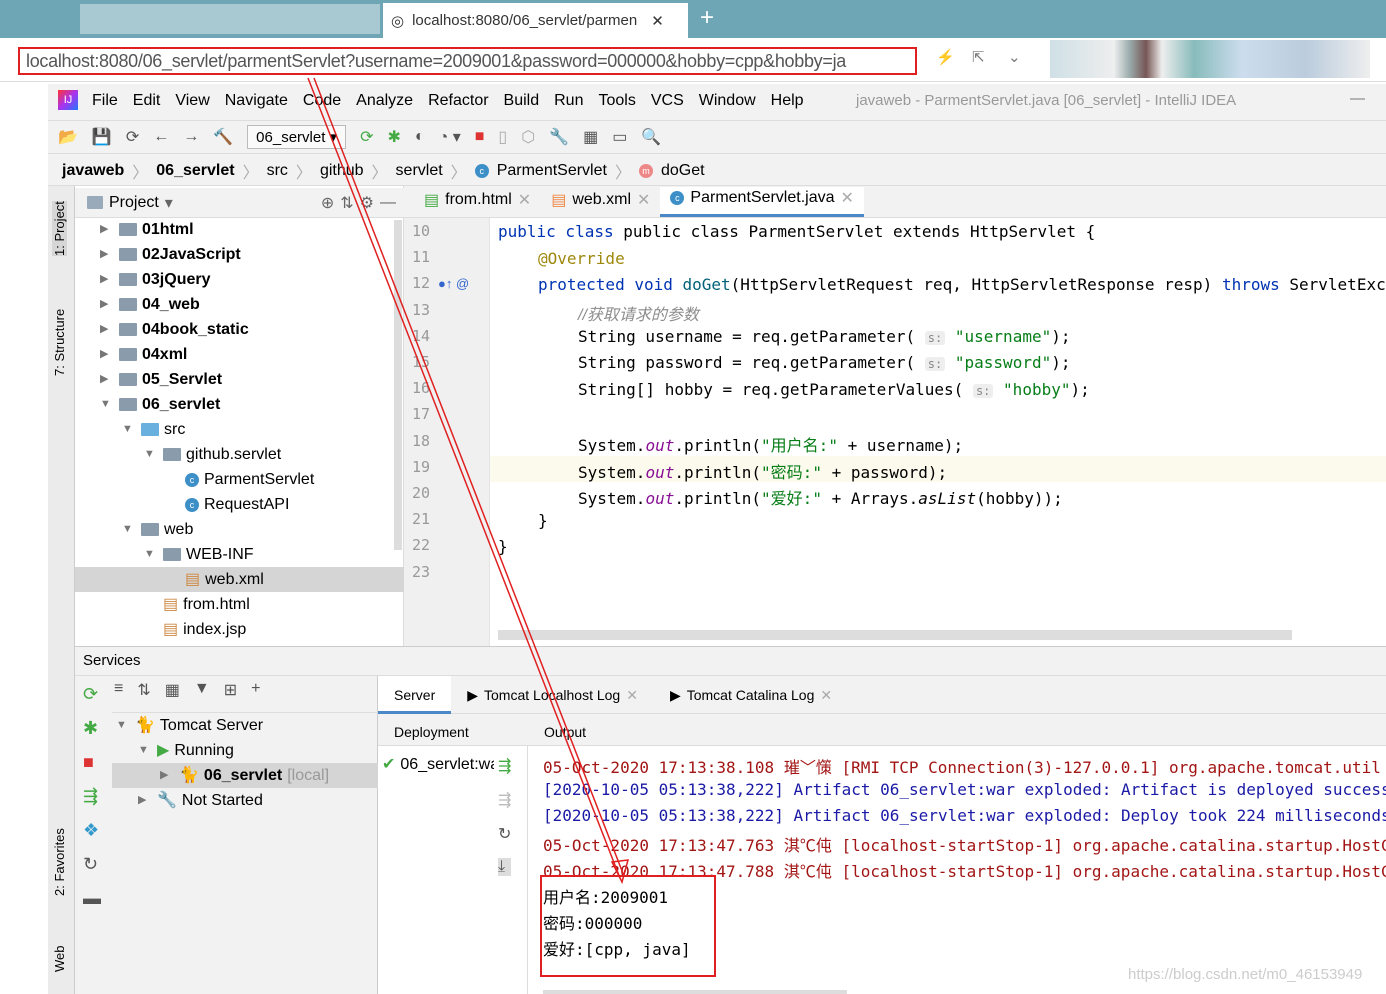 The height and width of the screenshot is (994, 1386). I want to click on crumb-github: github, so click(342, 171).